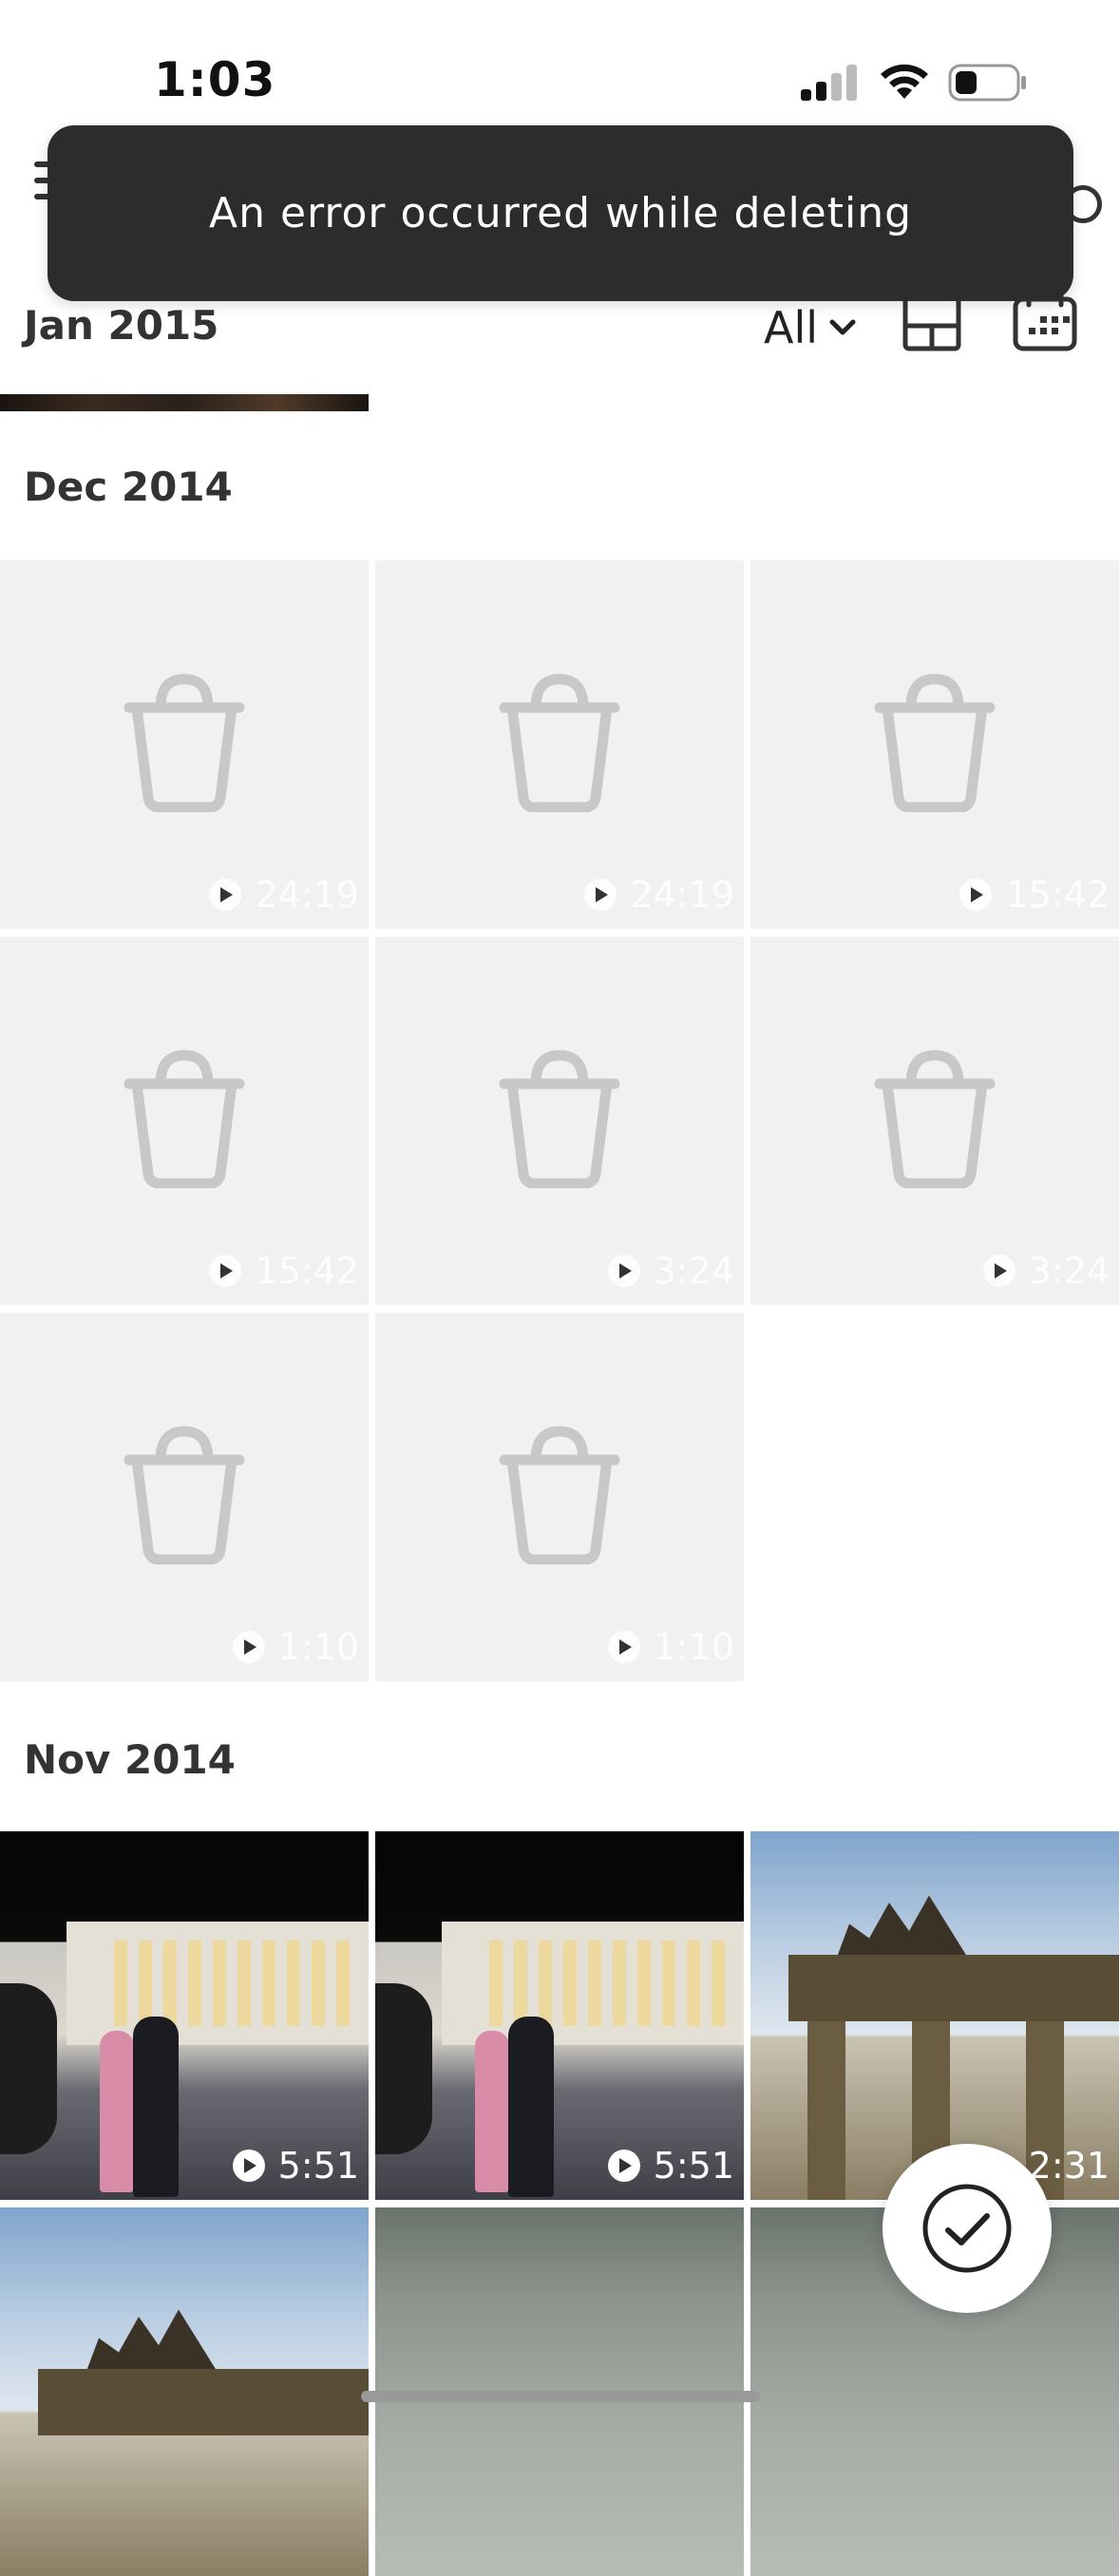 The height and width of the screenshot is (2576, 1120). What do you see at coordinates (987, 83) in the screenshot?
I see `battery-icon` at bounding box center [987, 83].